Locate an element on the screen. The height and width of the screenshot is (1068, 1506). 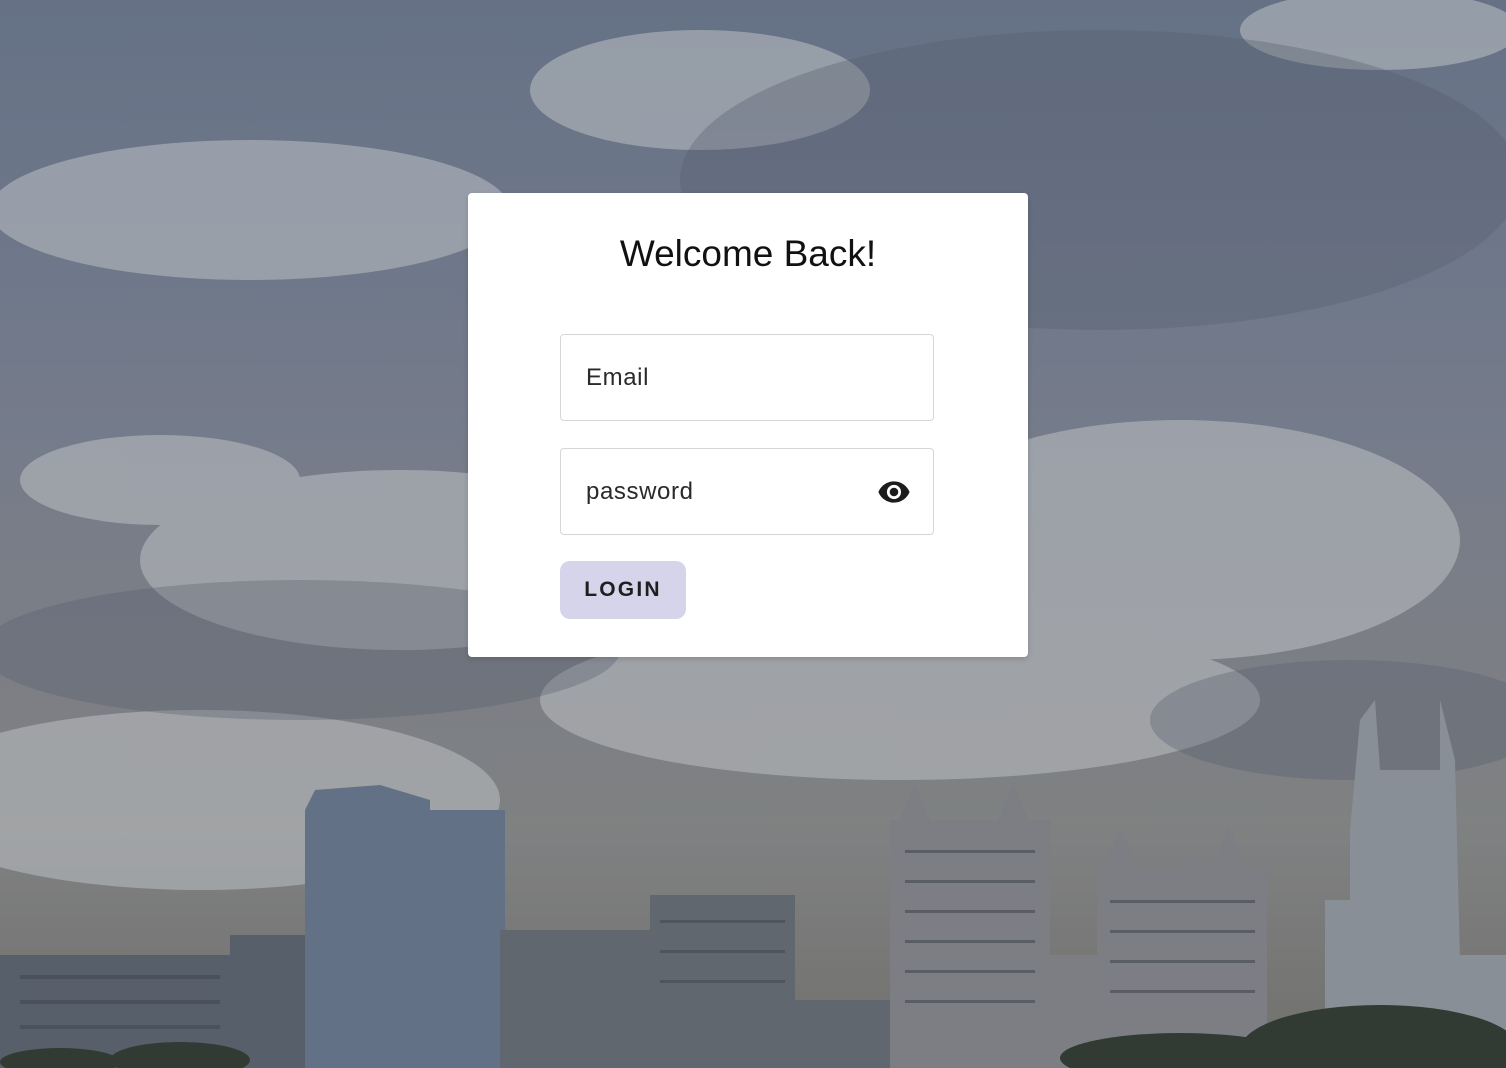
page-title: Welcome Back! is located at coordinates (748, 253).